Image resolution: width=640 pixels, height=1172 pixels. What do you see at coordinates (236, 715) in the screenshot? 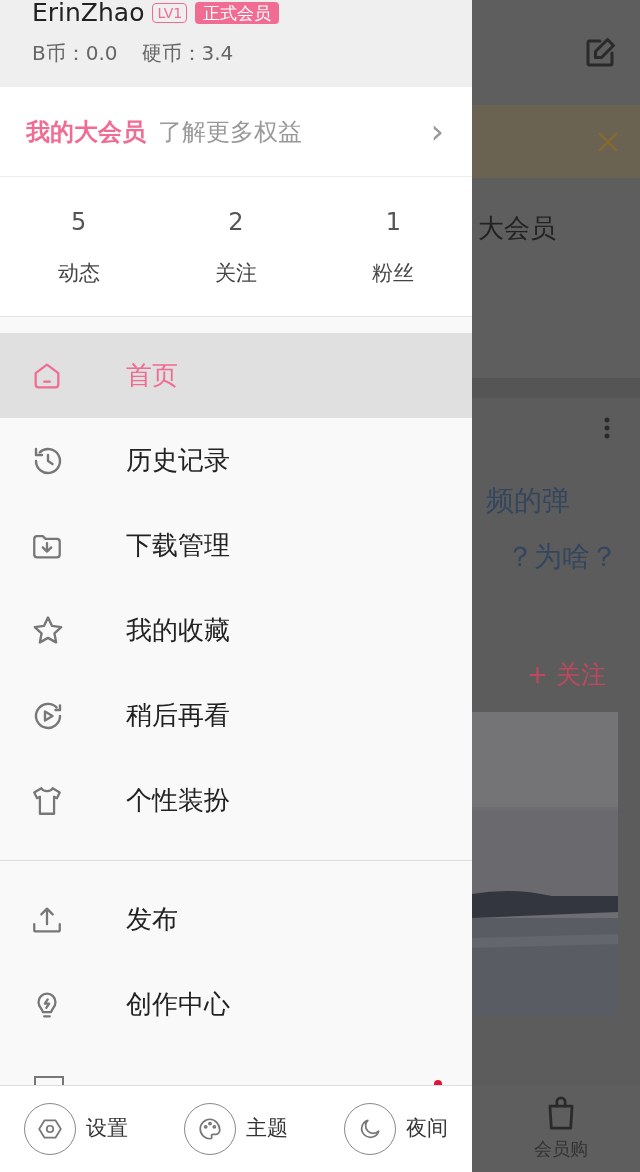
I see `menu-item: 稍后再看` at bounding box center [236, 715].